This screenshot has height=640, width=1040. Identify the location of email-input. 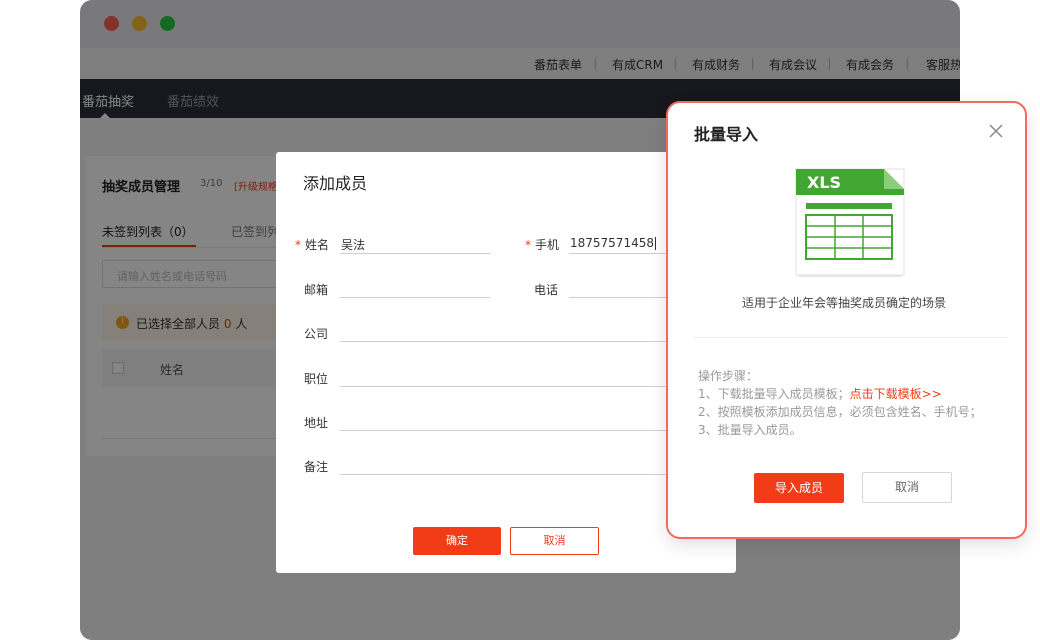
(415, 297).